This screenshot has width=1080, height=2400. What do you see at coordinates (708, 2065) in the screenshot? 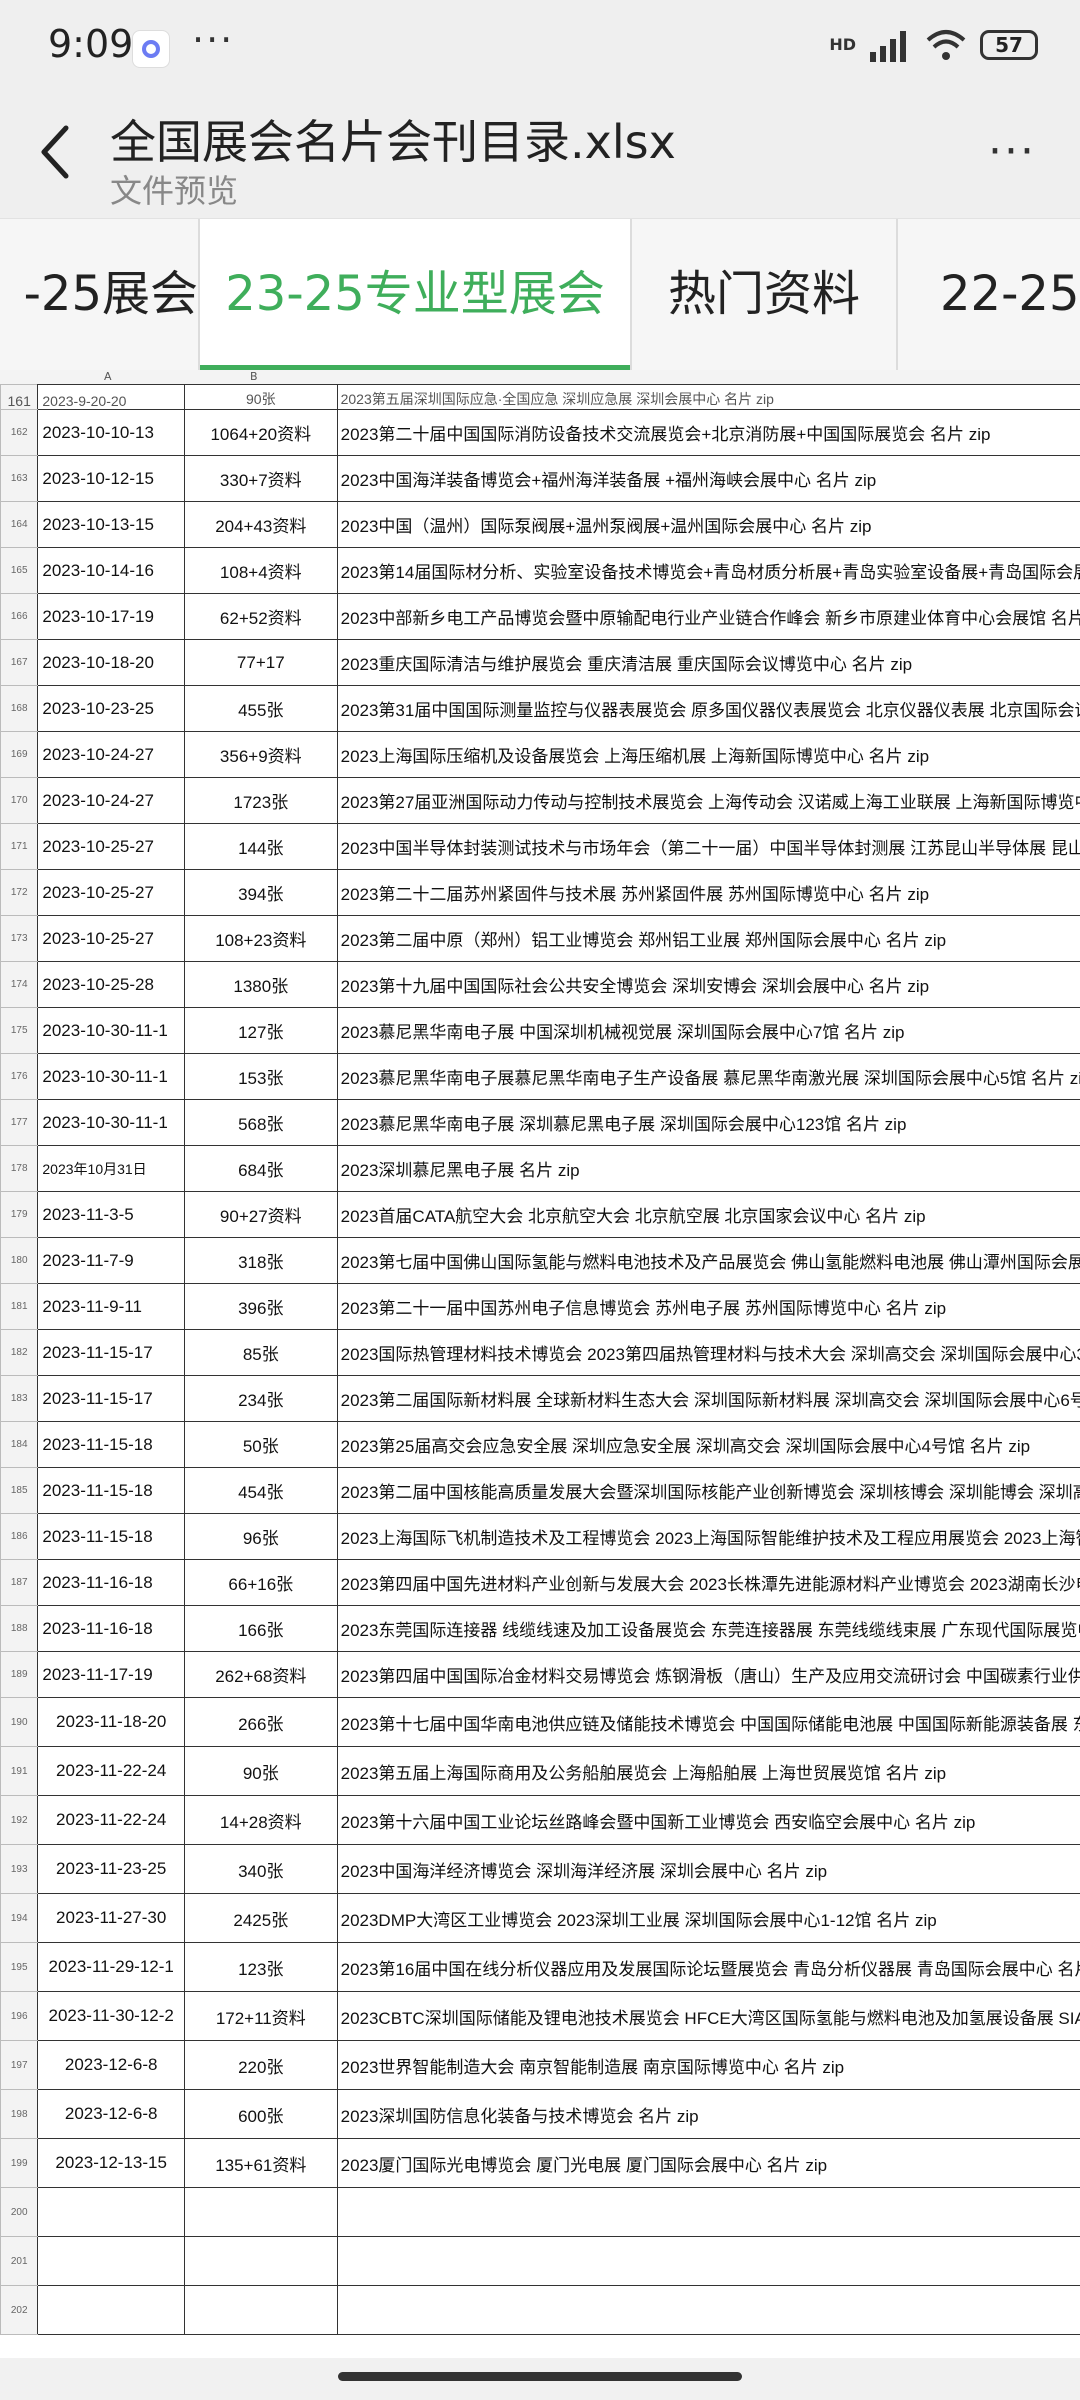
I see `cell-exhibition: 2023世界智能制造大会 南京智能制造展 南京国际博览中心 名片 zip` at bounding box center [708, 2065].